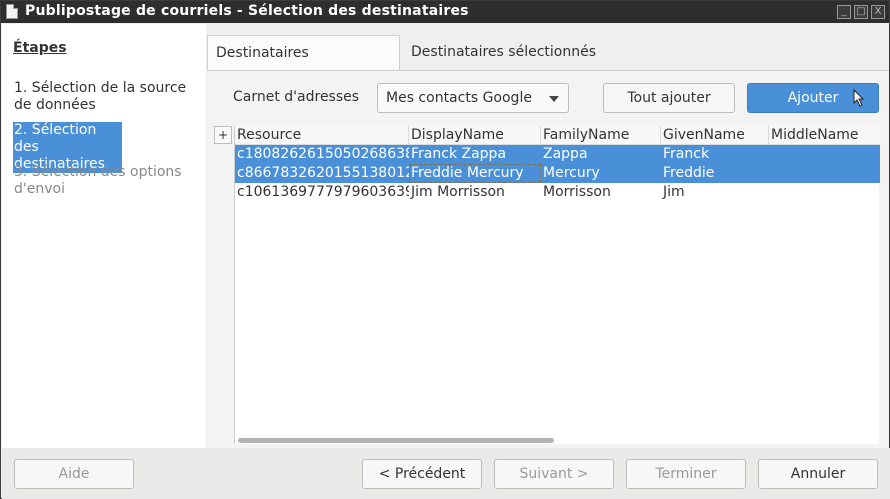 Image resolution: width=890 pixels, height=499 pixels. I want to click on maximize-button: □, so click(861, 12).